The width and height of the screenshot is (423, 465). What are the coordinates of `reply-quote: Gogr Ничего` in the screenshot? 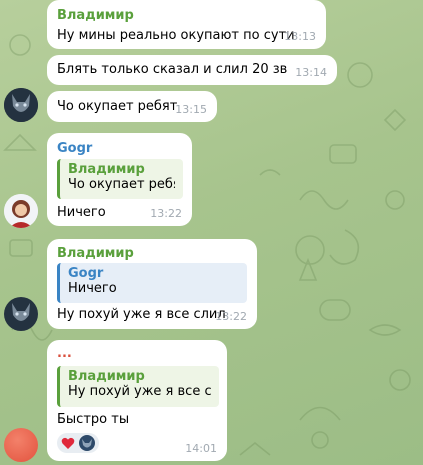 It's located at (152, 283).